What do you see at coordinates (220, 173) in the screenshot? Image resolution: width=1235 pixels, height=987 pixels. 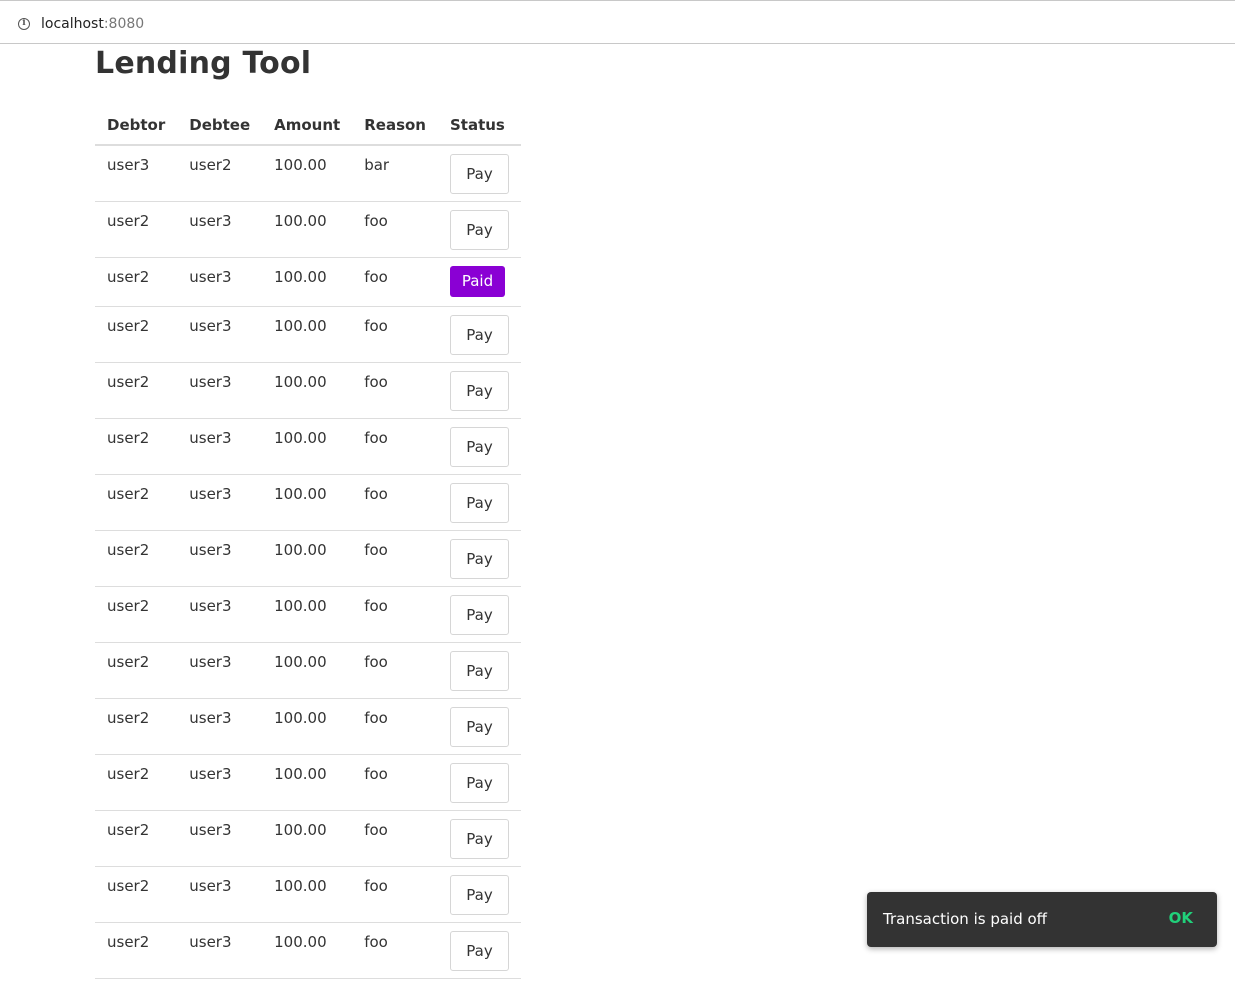 I see `cell-debtee: user2` at bounding box center [220, 173].